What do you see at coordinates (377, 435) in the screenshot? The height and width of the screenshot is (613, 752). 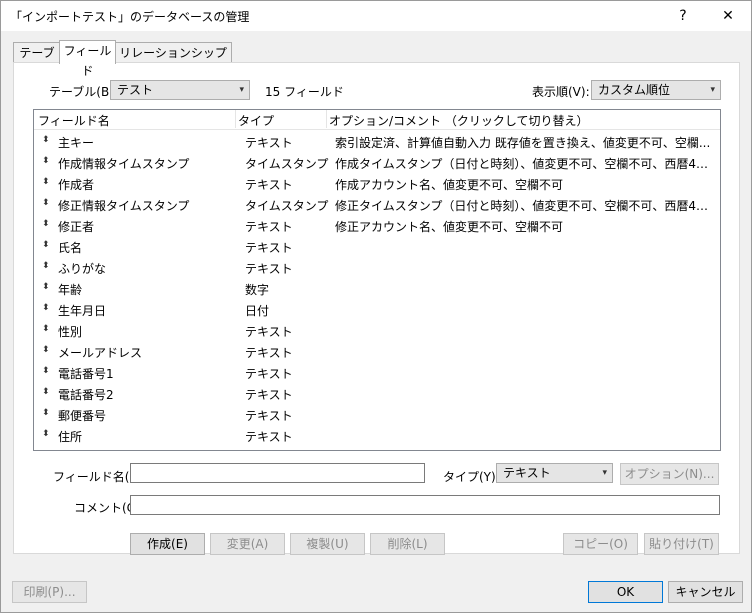 I see `field-row: ⬍ 住所 テキスト` at bounding box center [377, 435].